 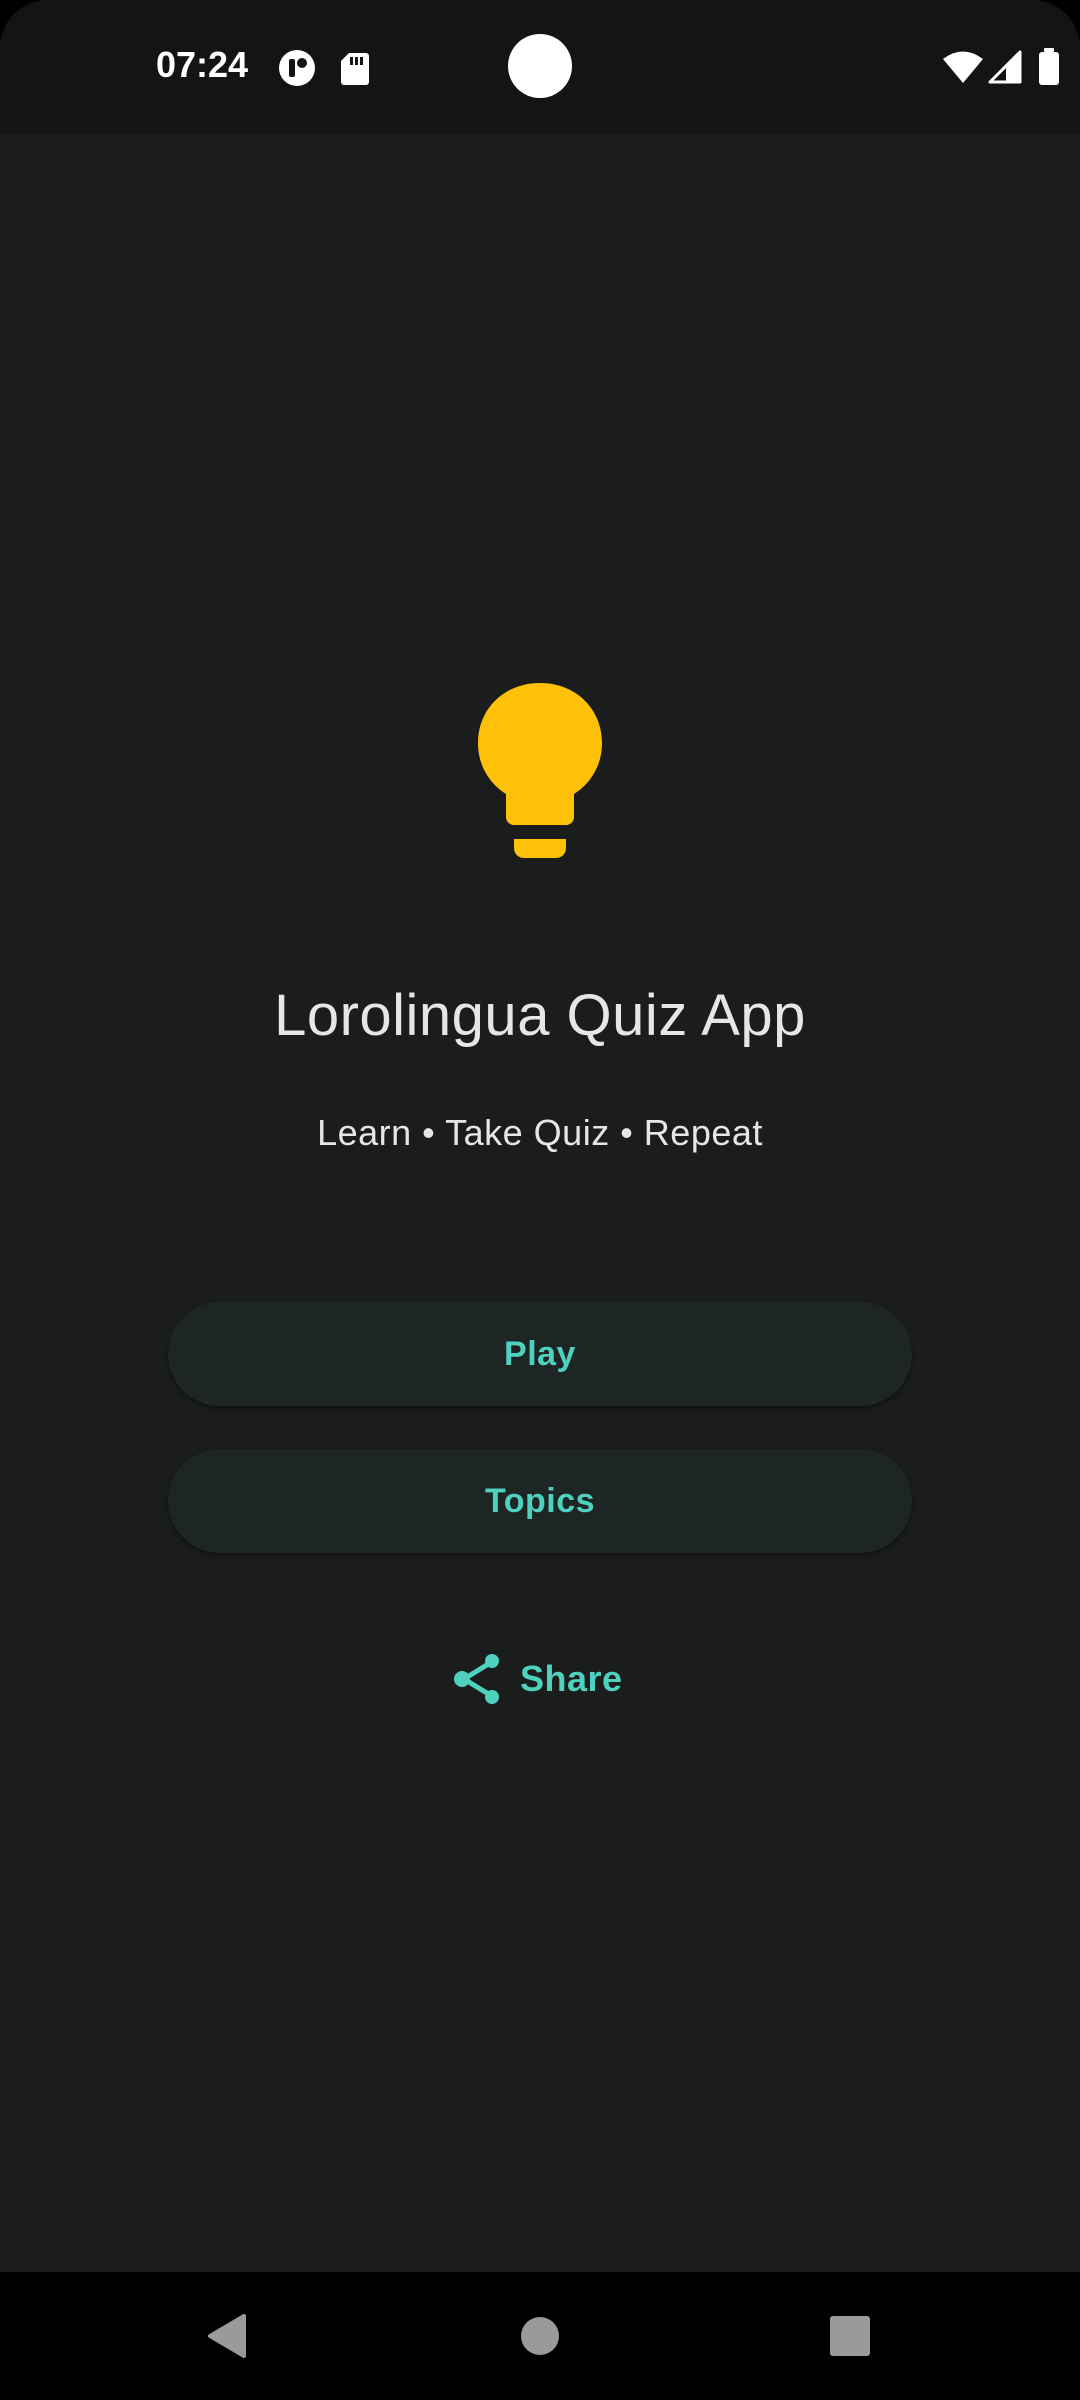 What do you see at coordinates (540, 1132) in the screenshot?
I see `app-tagline: Learn • Take Quiz • Repeat` at bounding box center [540, 1132].